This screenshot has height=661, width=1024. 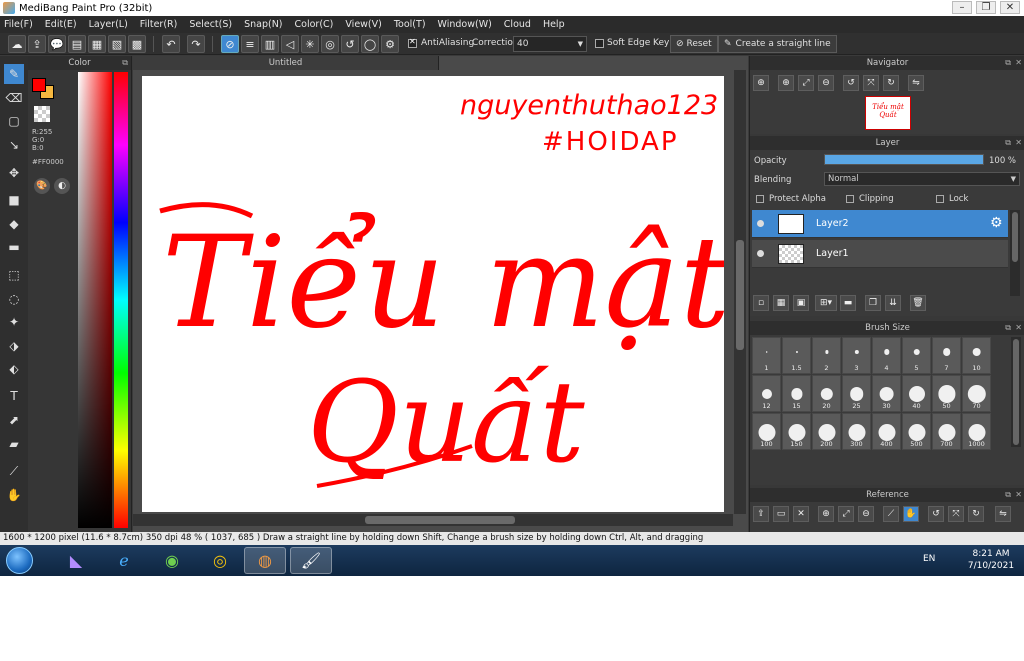 What do you see at coordinates (410, 24) in the screenshot?
I see `menu-tool: Tool(T)` at bounding box center [410, 24].